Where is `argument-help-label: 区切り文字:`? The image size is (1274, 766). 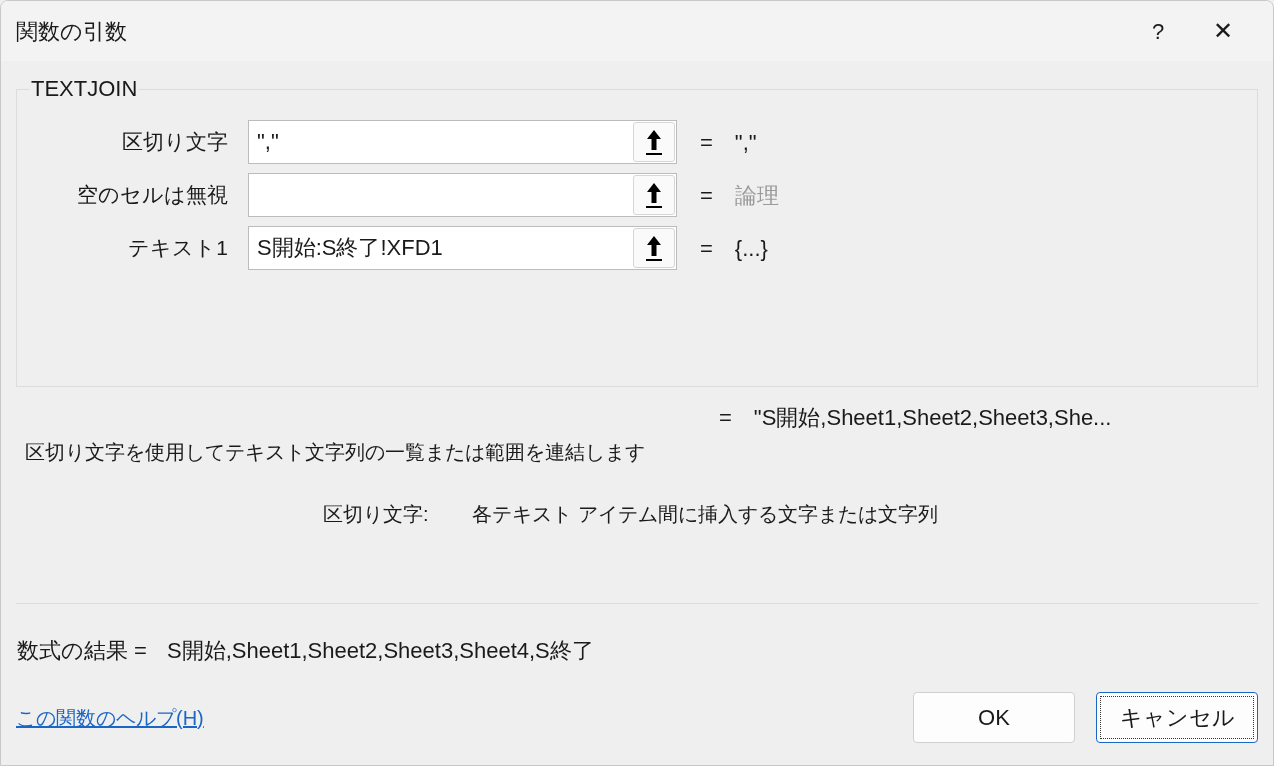
argument-help-label: 区切り文字: is located at coordinates (376, 514).